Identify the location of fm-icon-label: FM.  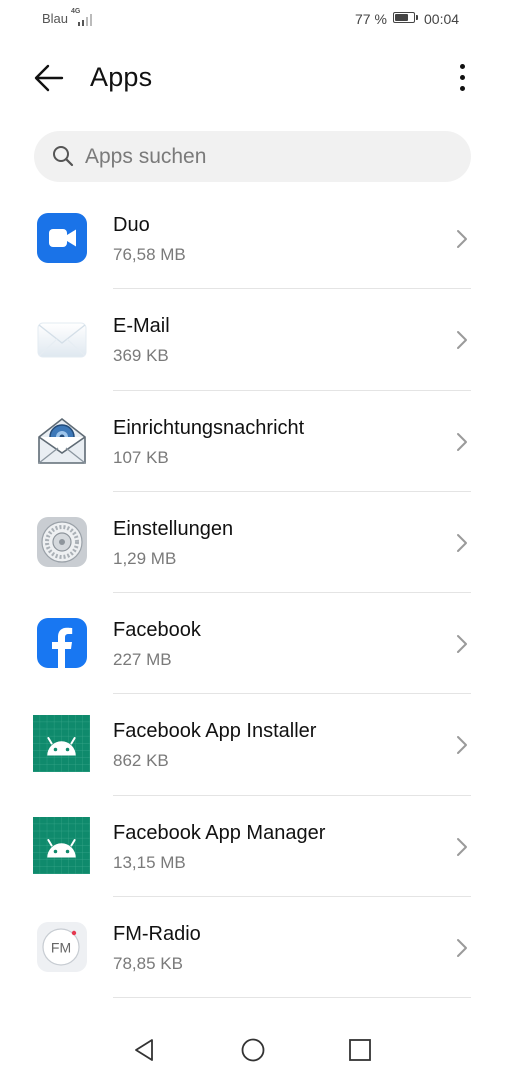
(61, 948).